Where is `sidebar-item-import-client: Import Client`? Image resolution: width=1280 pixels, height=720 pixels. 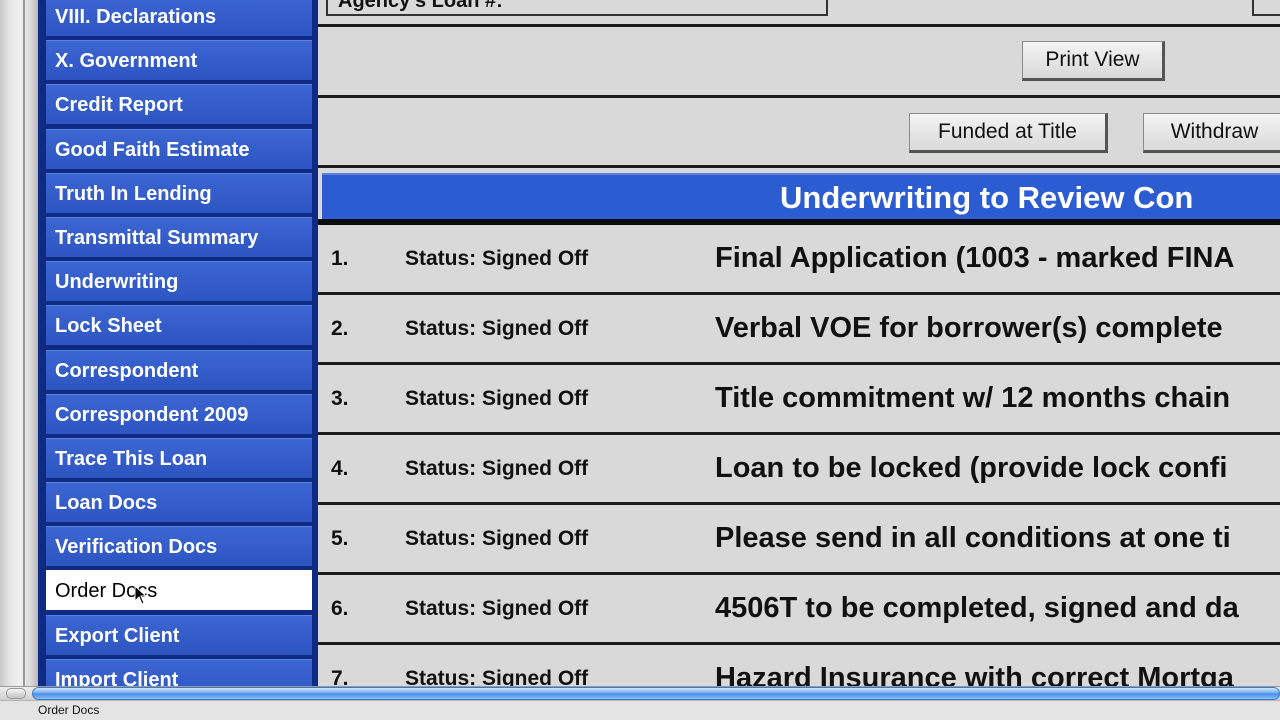 sidebar-item-import-client: Import Client is located at coordinates (179, 672).